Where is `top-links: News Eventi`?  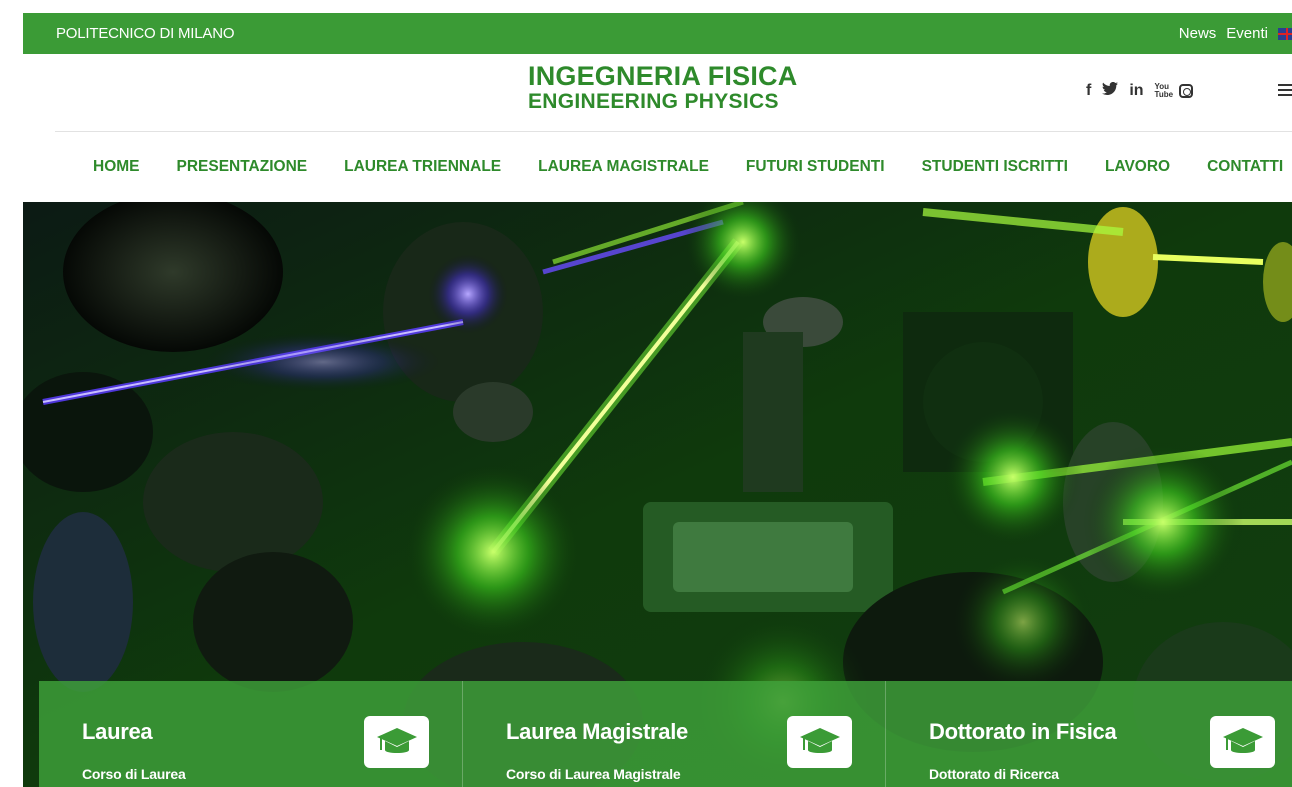
top-links: News Eventi is located at coordinates (1235, 33).